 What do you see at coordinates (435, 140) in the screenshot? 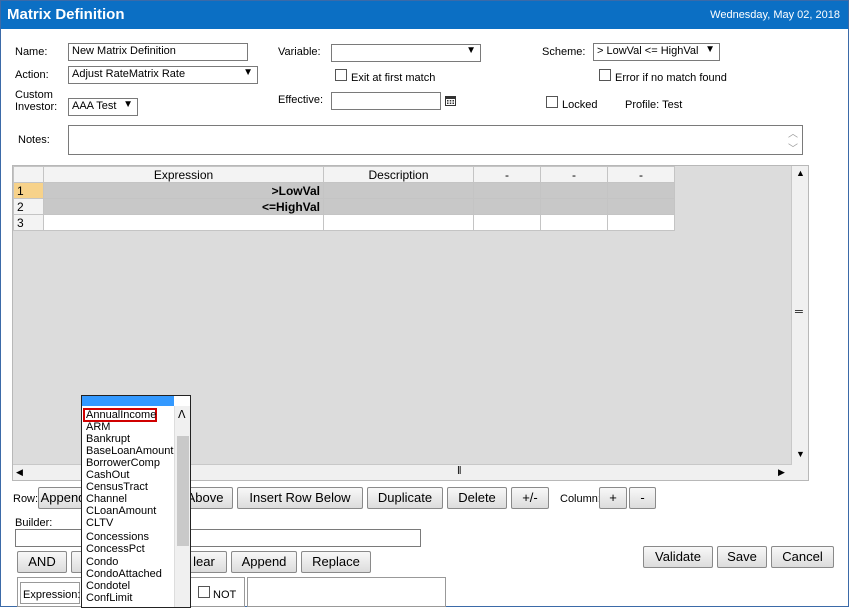
I see `notes-textarea` at bounding box center [435, 140].